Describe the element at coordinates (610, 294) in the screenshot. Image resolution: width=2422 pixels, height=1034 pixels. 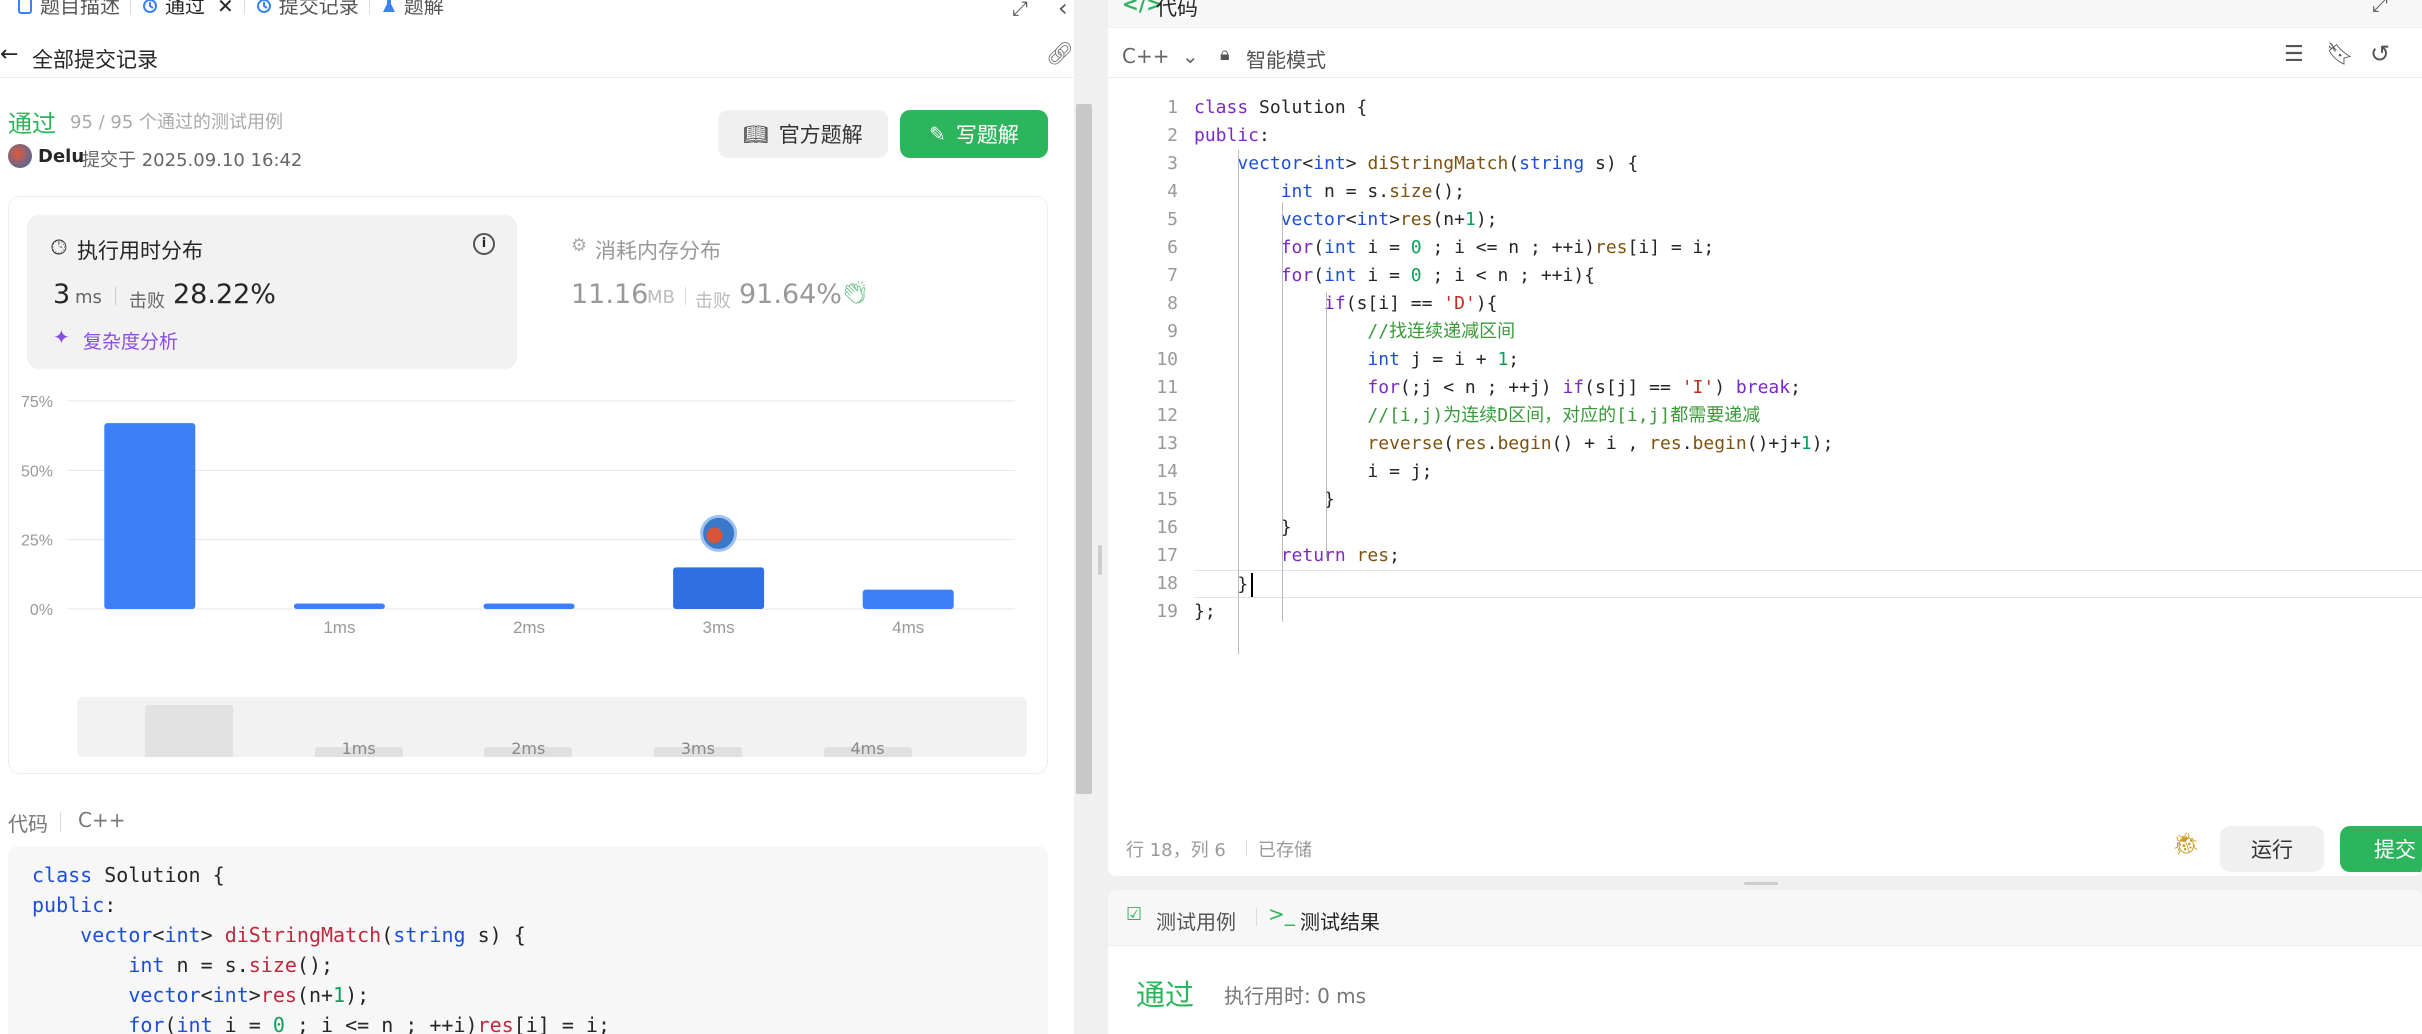
I see `memory-value: 11.16` at that location.